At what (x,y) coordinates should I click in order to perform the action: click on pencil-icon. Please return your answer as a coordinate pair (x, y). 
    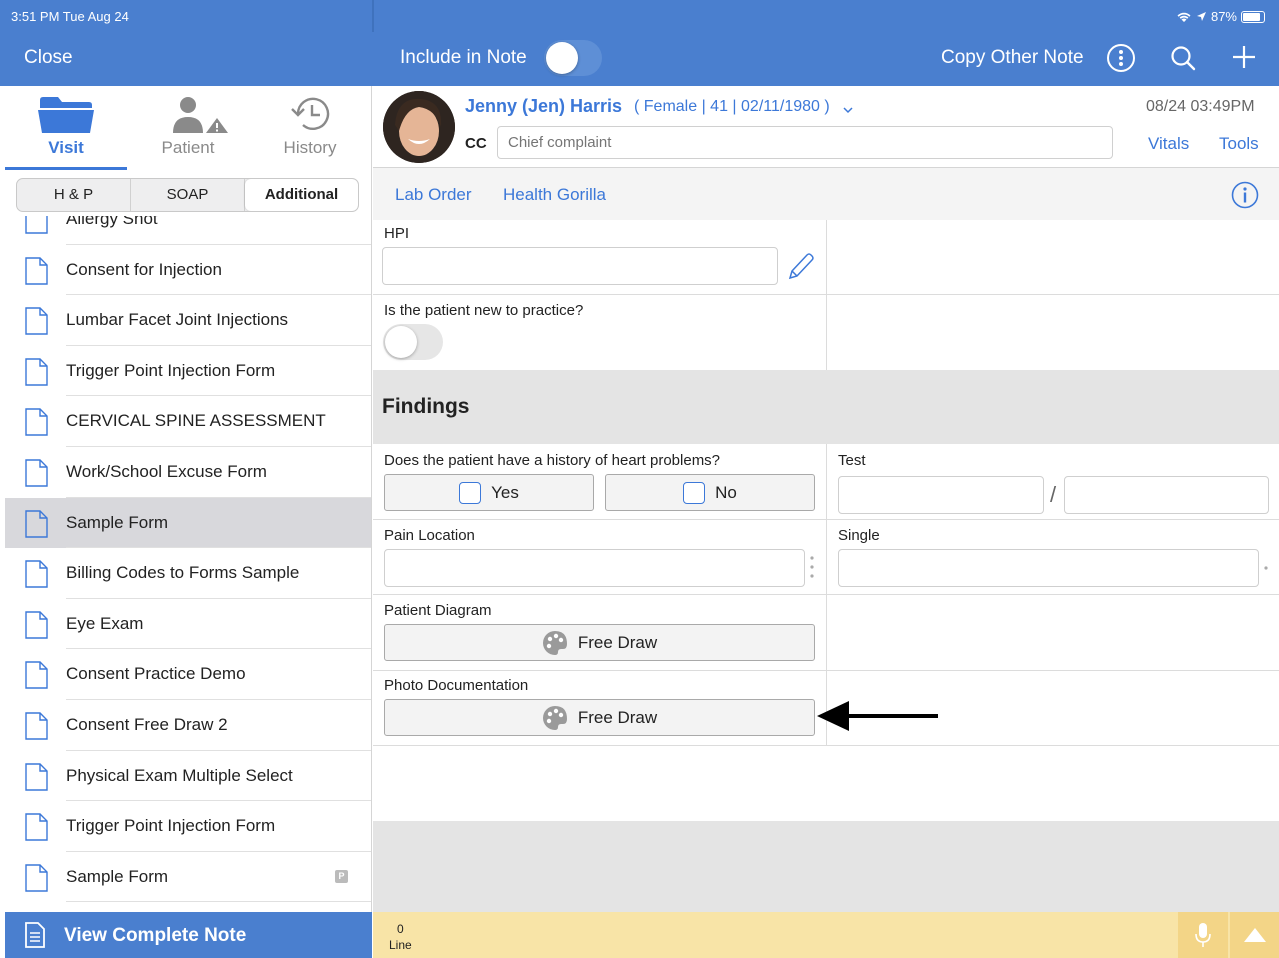
    Looking at the image, I should click on (801, 266).